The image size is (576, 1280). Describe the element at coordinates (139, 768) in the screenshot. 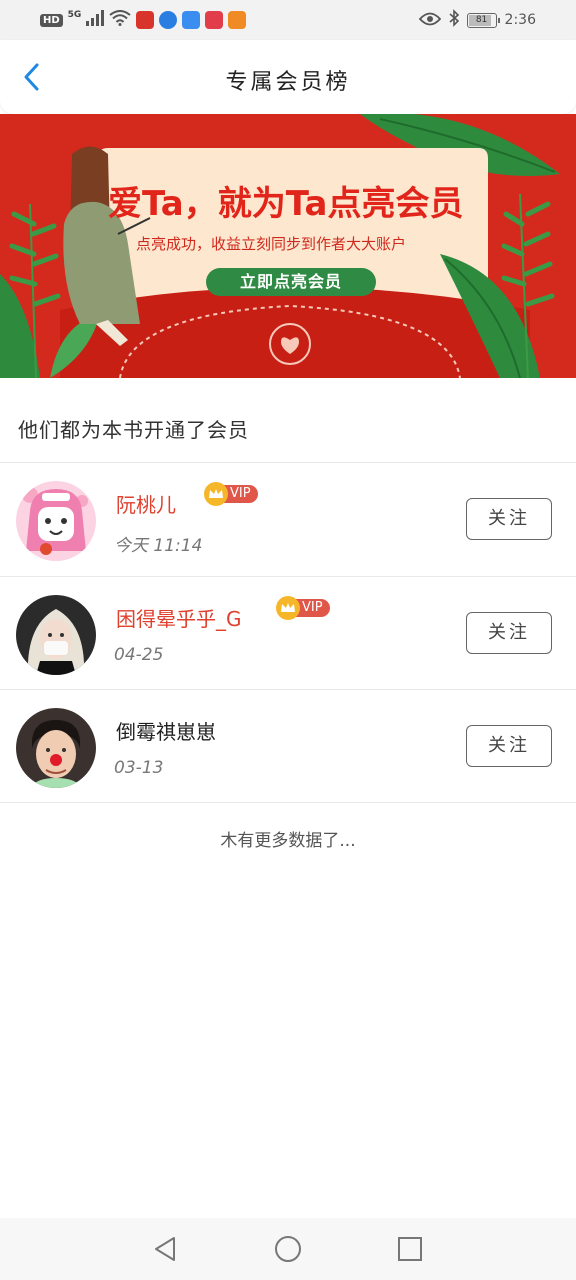

I see `member-date: 03-13` at that location.